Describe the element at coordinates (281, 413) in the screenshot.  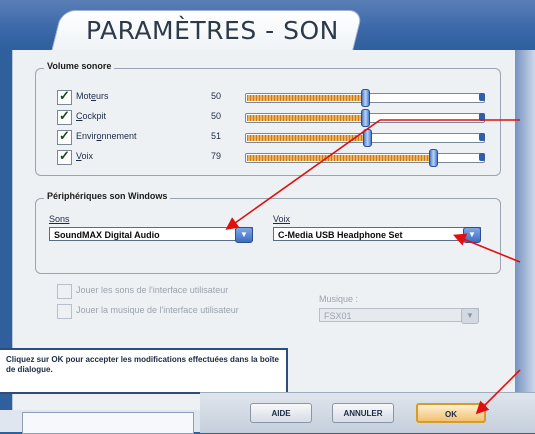
I see `help-button: AIDE` at that location.